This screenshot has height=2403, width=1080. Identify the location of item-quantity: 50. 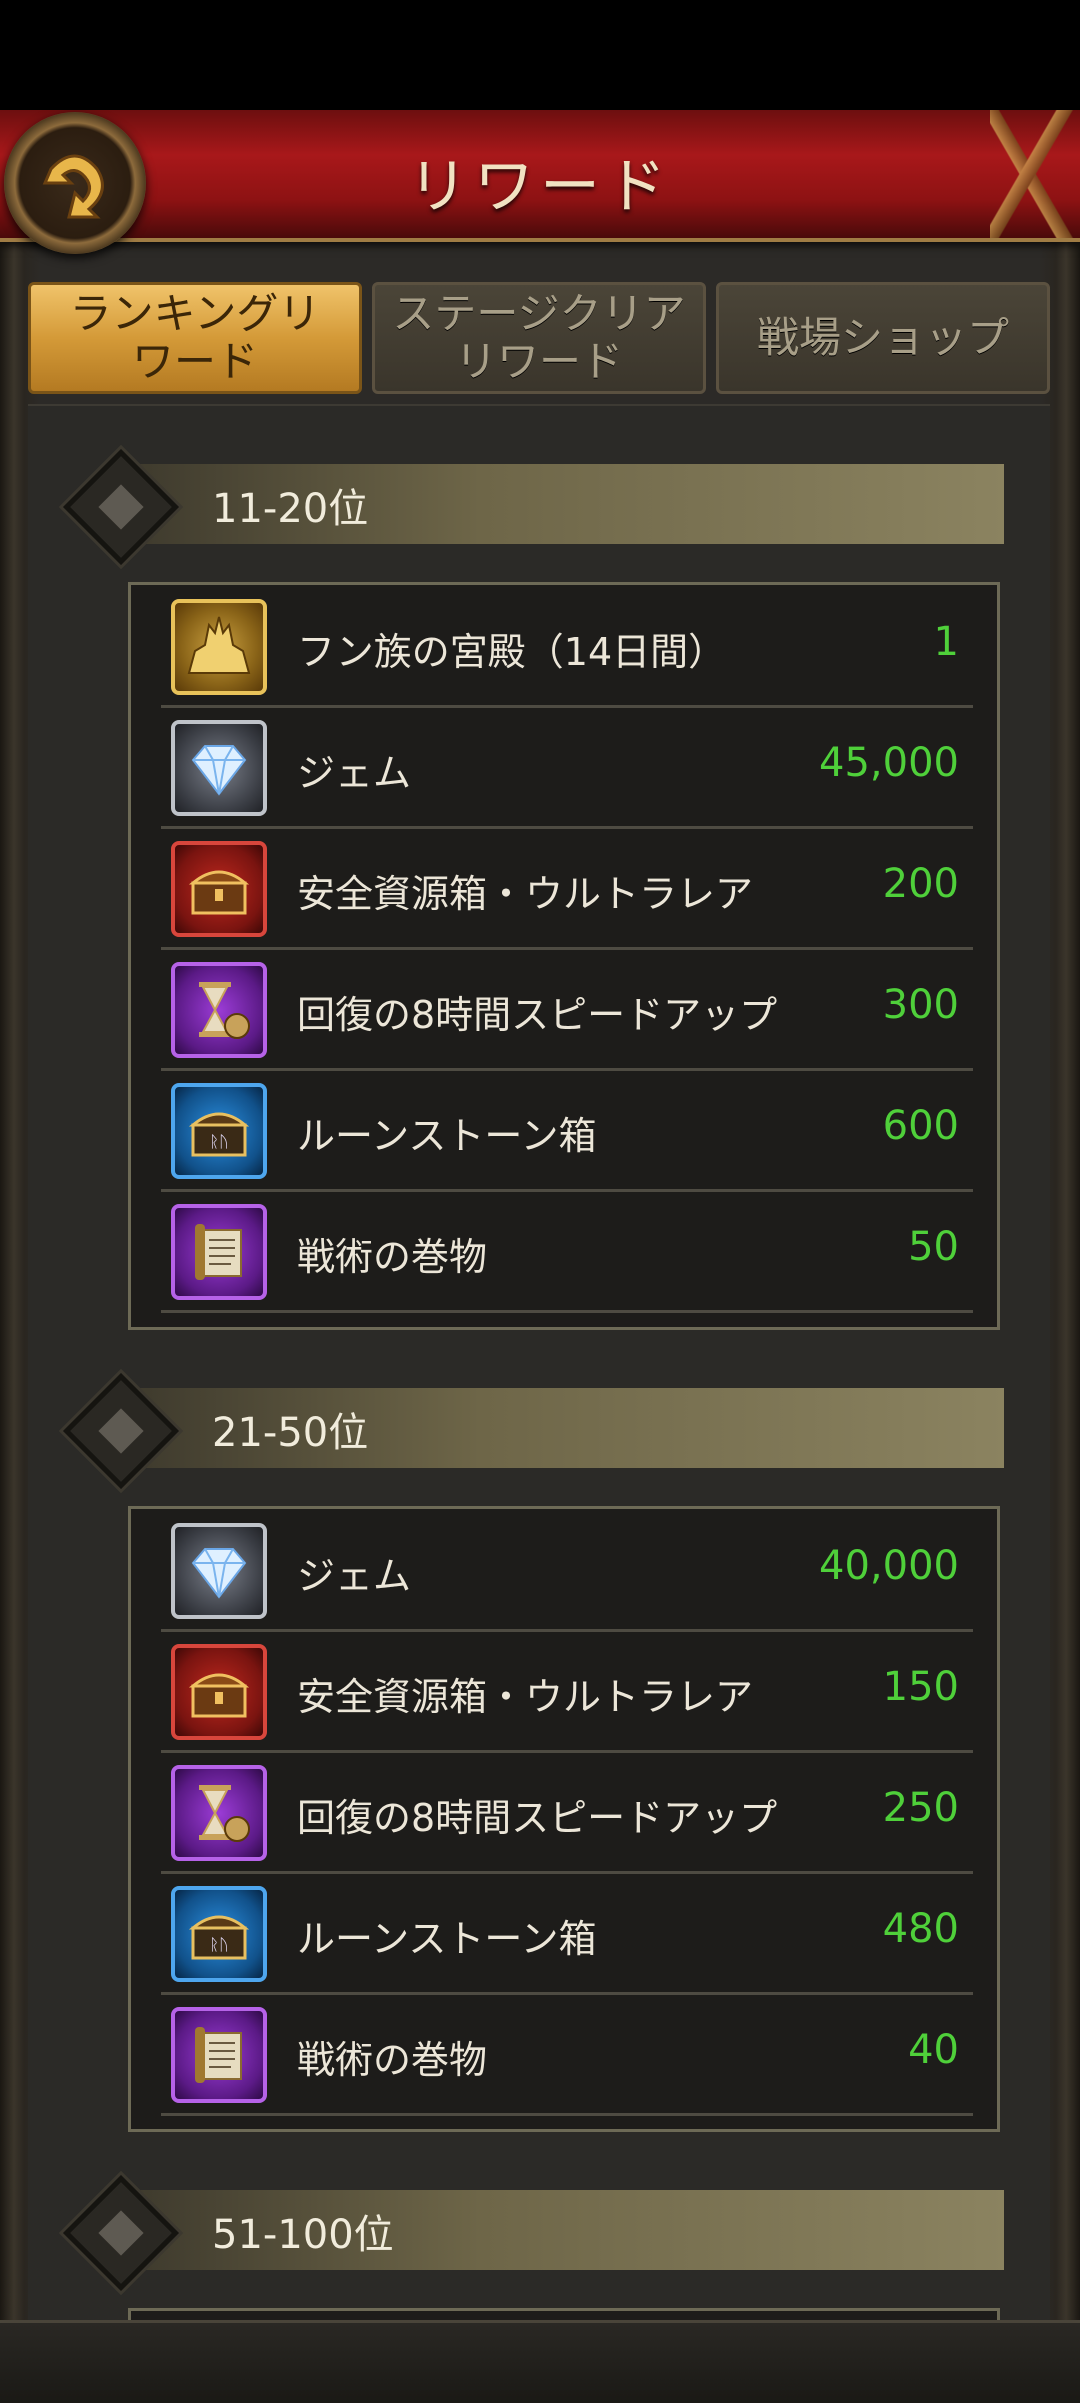
(933, 1247).